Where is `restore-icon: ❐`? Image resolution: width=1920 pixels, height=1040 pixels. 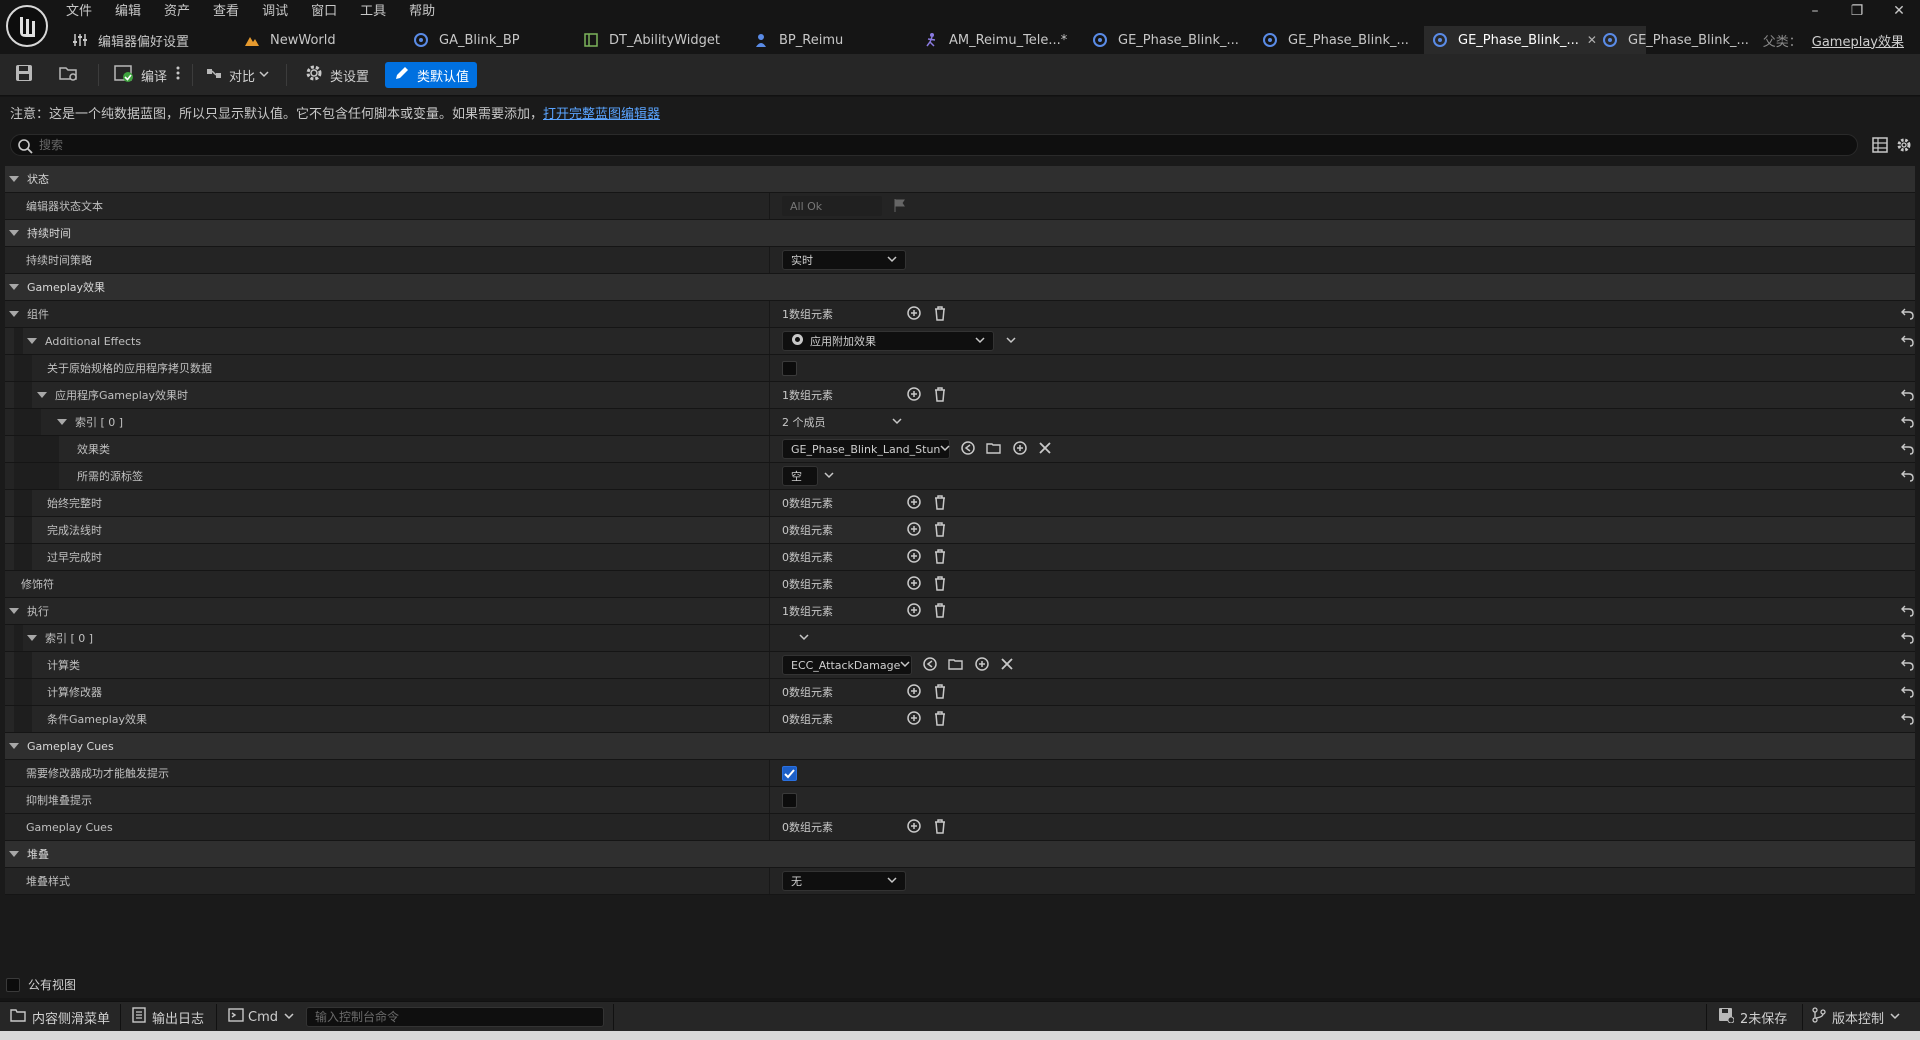 restore-icon: ❐ is located at coordinates (1857, 12).